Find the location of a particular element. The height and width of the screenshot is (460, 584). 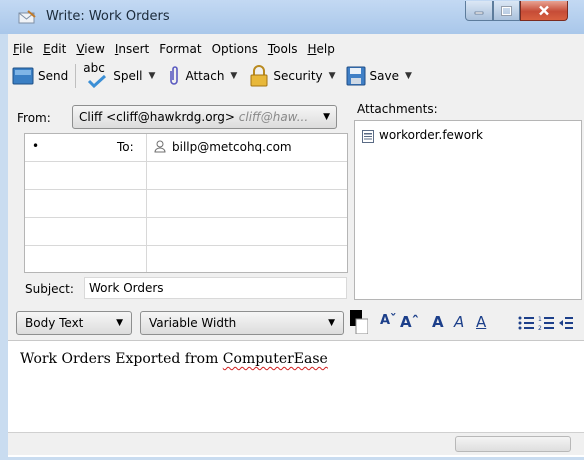

close-icon is located at coordinates (544, 10).